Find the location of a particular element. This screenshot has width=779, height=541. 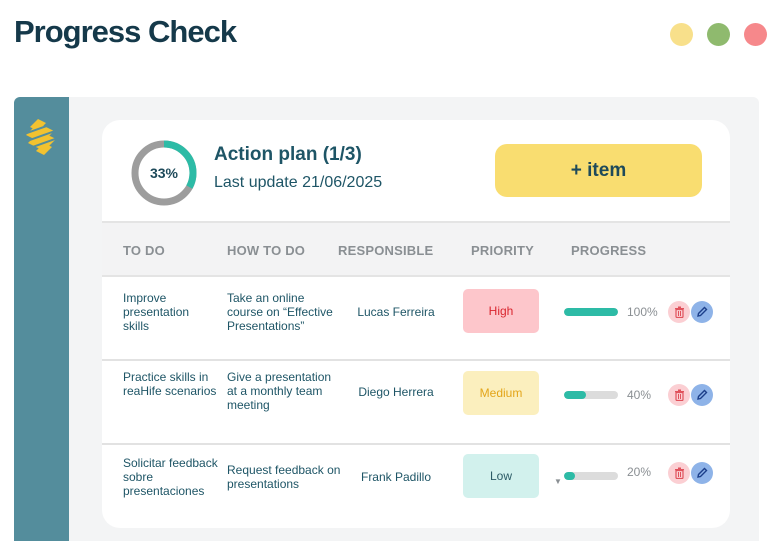

last-update: Last update 21/06/2025 is located at coordinates (298, 182).